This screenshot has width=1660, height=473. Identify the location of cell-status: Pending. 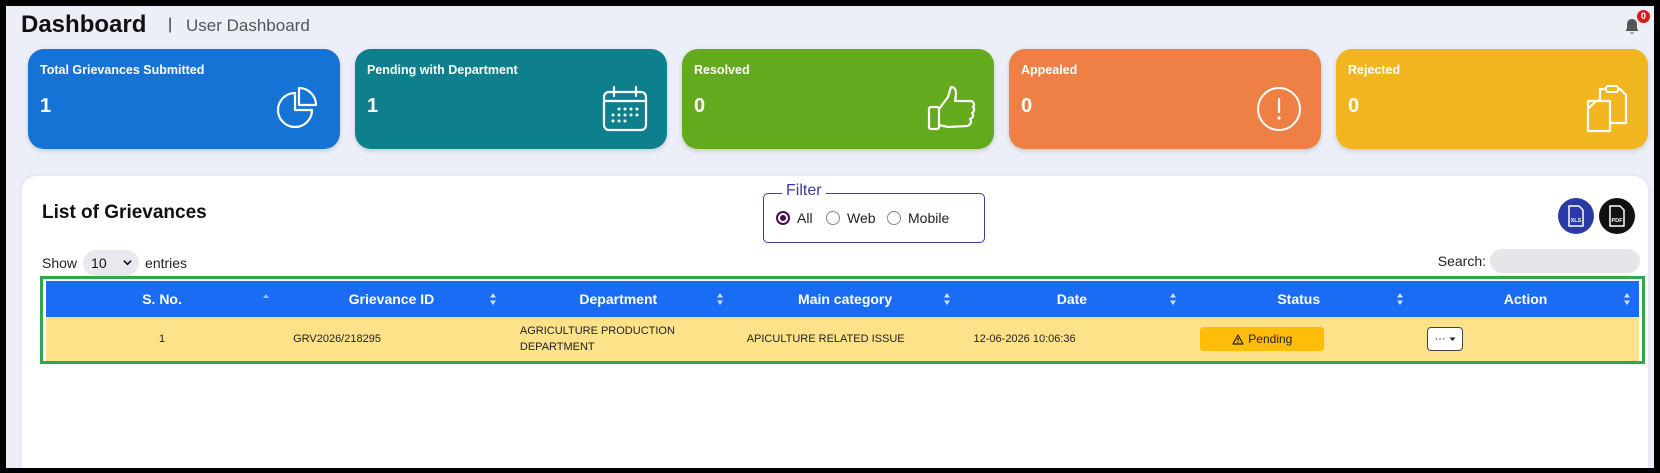
(1298, 339).